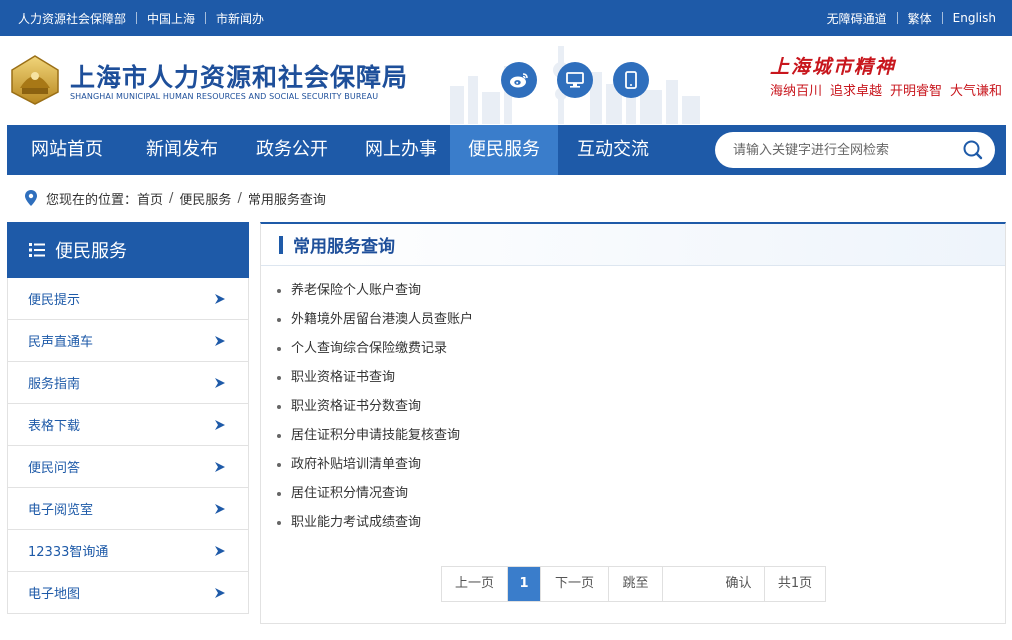 The height and width of the screenshot is (640, 1012). I want to click on pagination: 上一页 1 下一页 跳至 确认 共1页, so click(633, 584).